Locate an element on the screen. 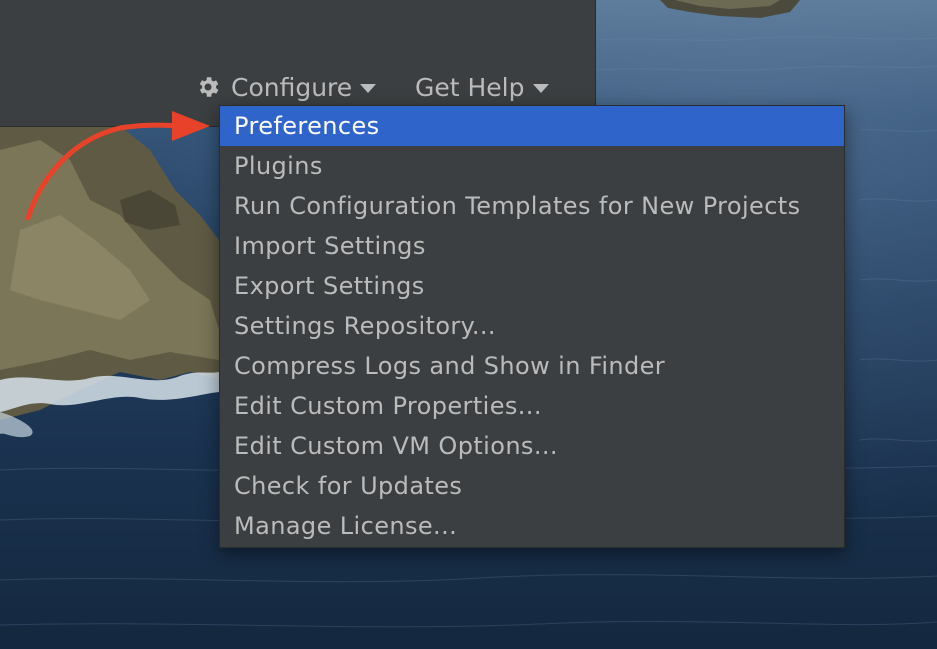 This screenshot has height=649, width=937. menu-item-compress-logs: Compress Logs and Show in Finder is located at coordinates (532, 366).